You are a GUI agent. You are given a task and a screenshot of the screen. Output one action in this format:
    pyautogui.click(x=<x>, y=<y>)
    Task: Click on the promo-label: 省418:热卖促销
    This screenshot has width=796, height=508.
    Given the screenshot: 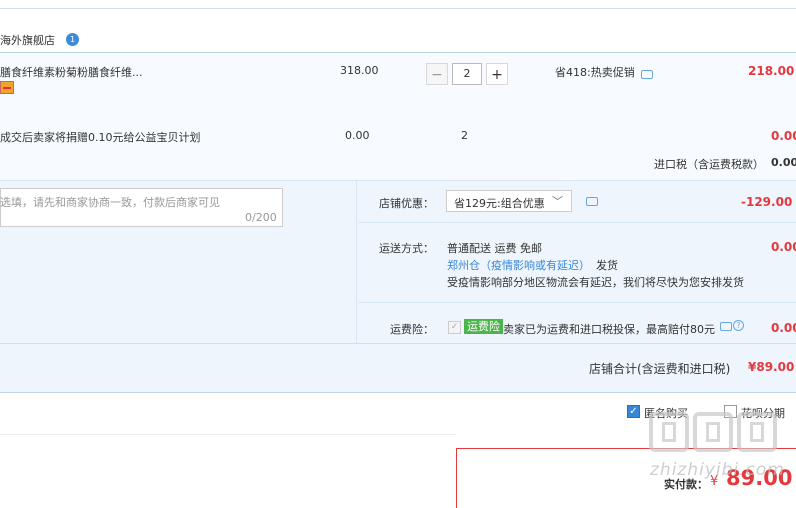 What is the action you would take?
    pyautogui.click(x=595, y=72)
    